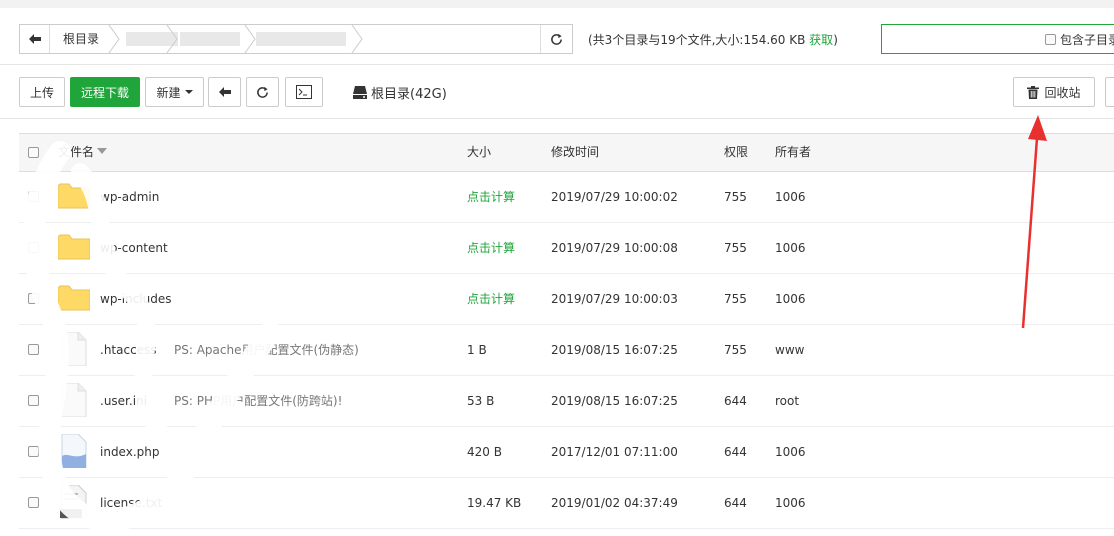  Describe the element at coordinates (614, 197) in the screenshot. I see `file-mtime: 2019/07/29 10:00:02` at that location.